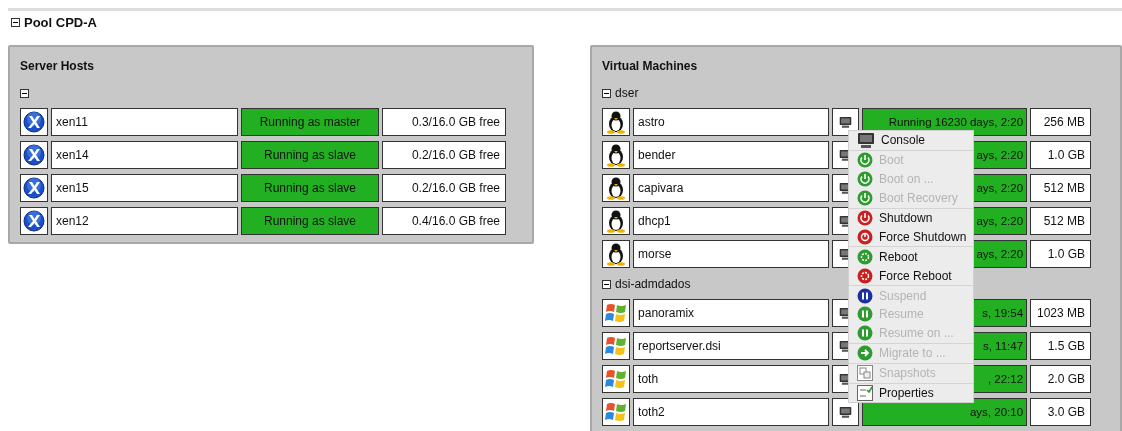 The image size is (1122, 431). What do you see at coordinates (144, 221) in the screenshot?
I see `host-name: xen12` at bounding box center [144, 221].